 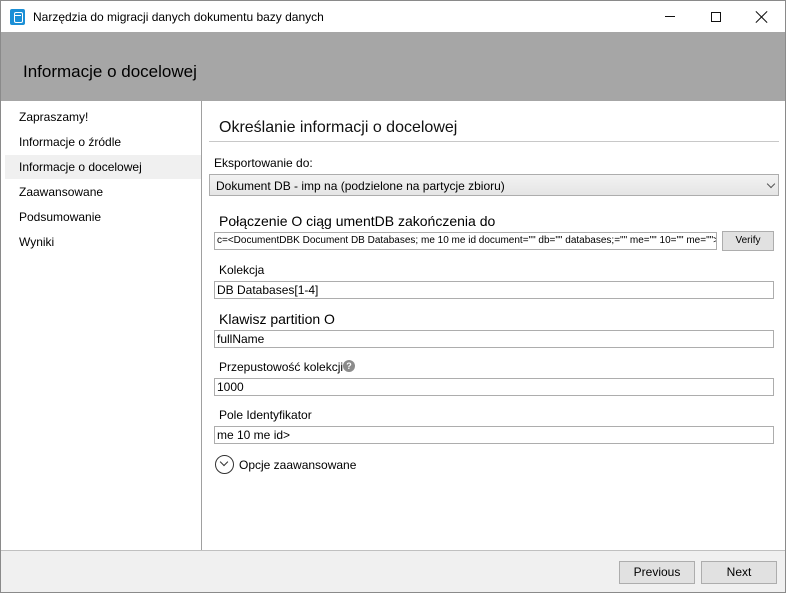 What do you see at coordinates (17, 17) in the screenshot?
I see `app-icon` at bounding box center [17, 17].